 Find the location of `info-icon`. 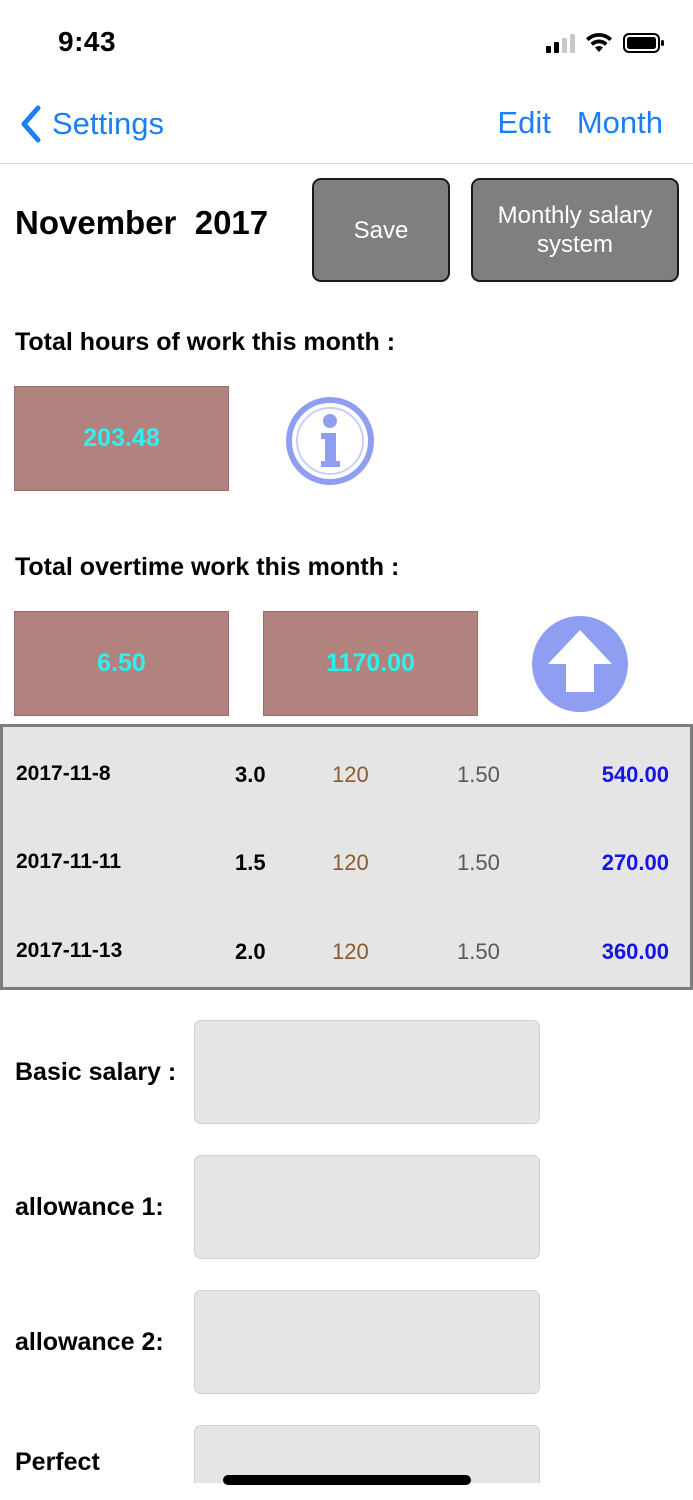

info-icon is located at coordinates (330, 441).